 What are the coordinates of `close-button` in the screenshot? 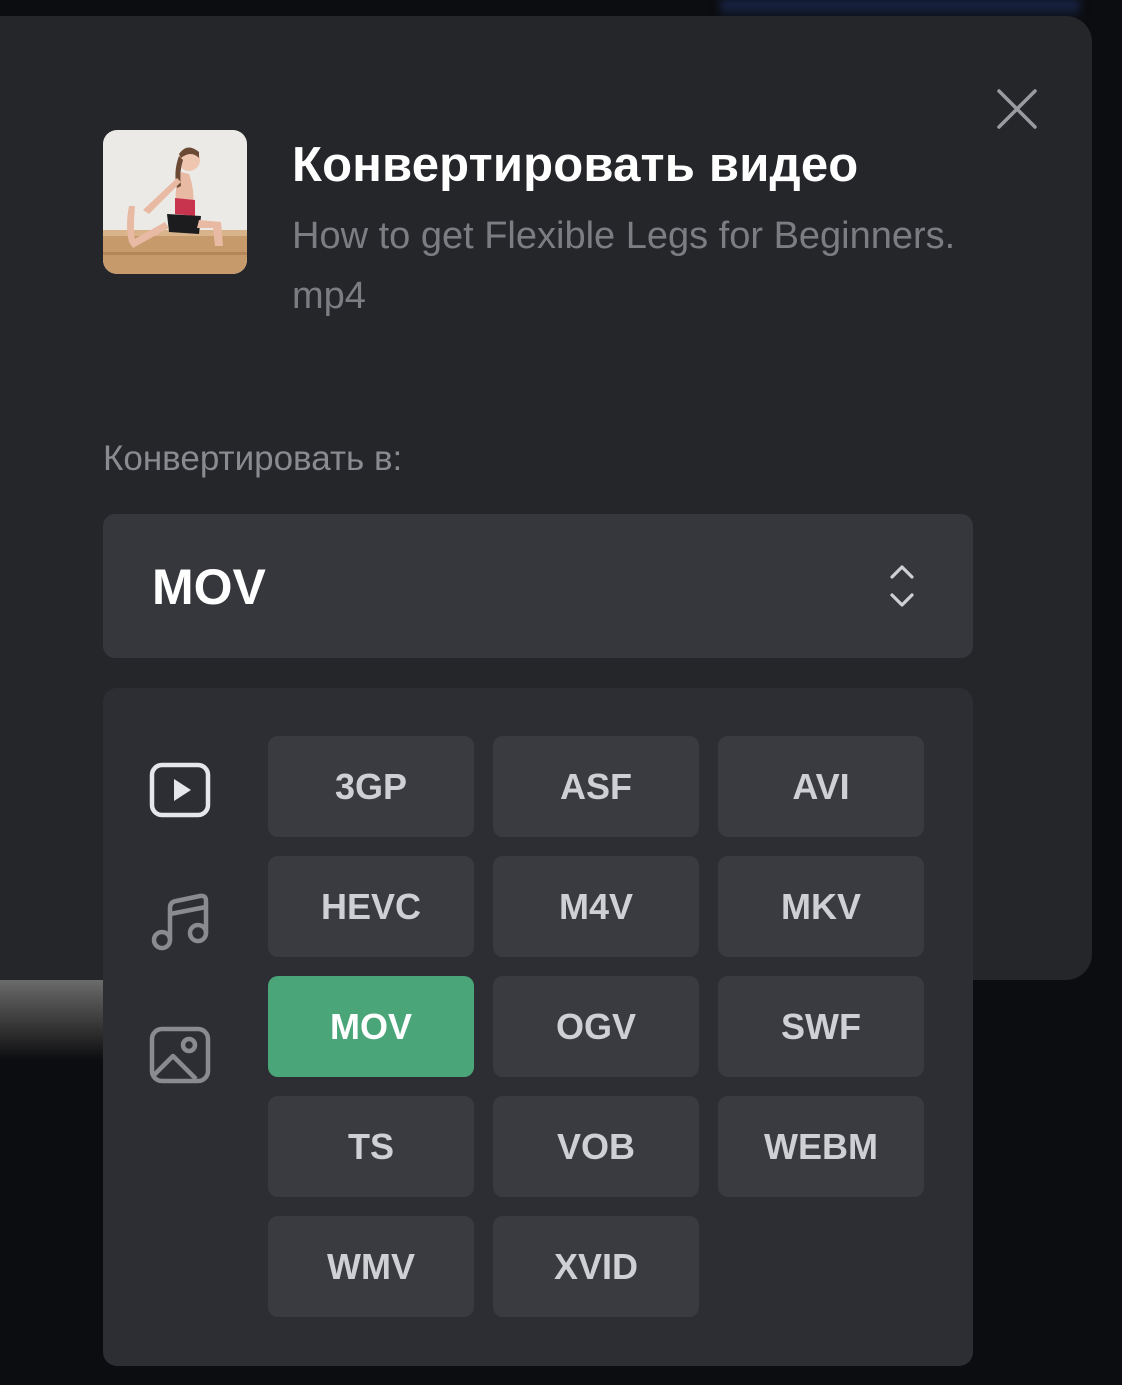 It's located at (1017, 109).